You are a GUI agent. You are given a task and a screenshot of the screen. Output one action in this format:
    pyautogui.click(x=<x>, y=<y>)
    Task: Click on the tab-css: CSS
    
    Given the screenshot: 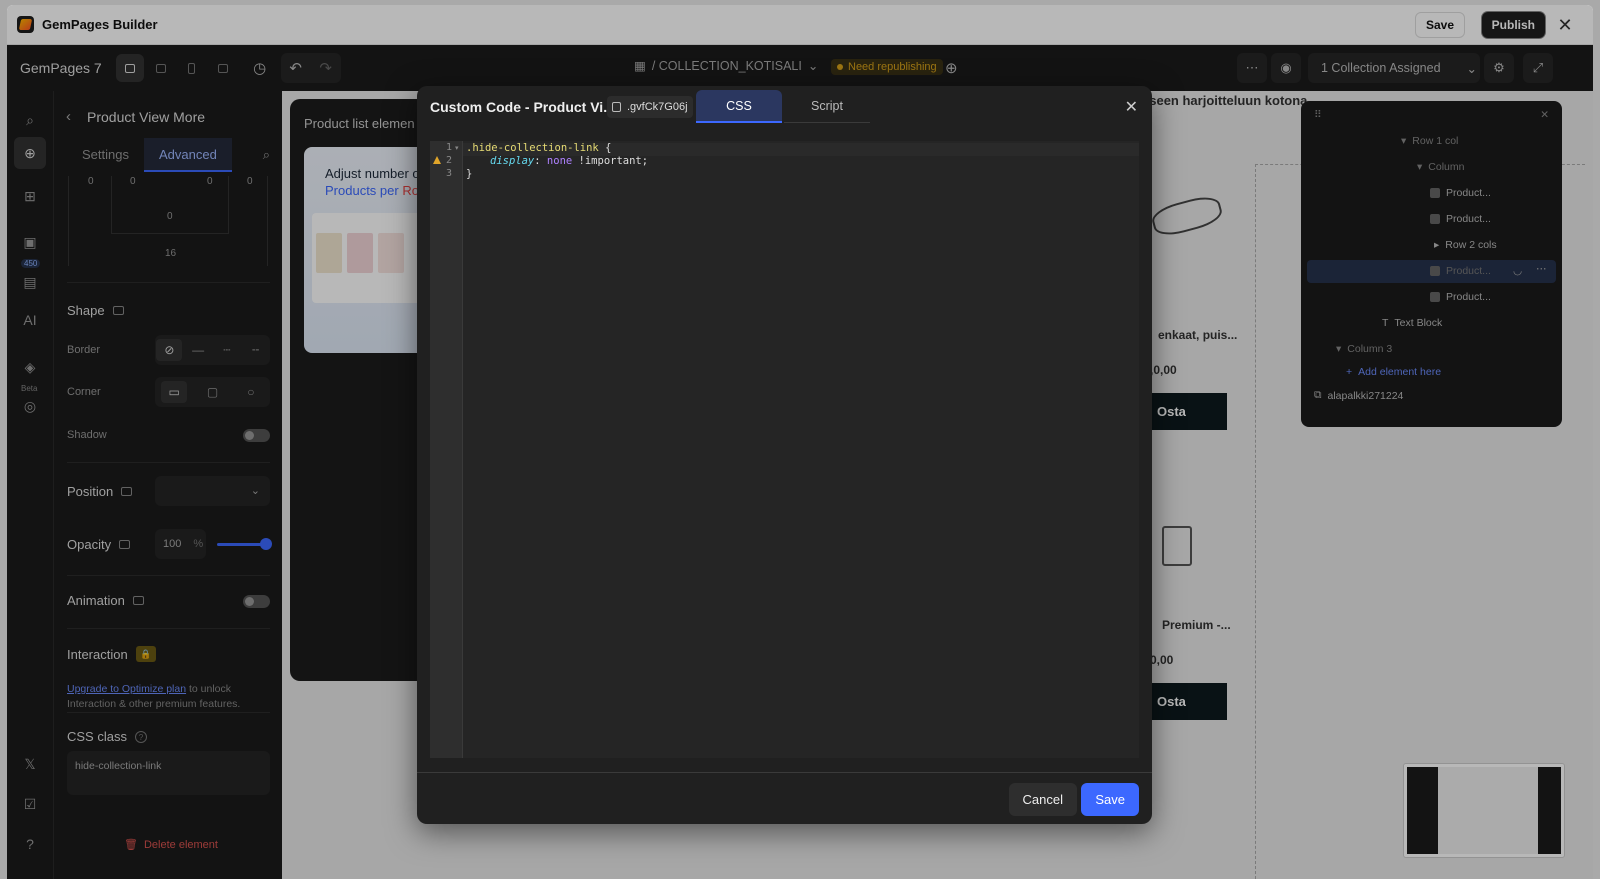 What is the action you would take?
    pyautogui.click(x=739, y=106)
    